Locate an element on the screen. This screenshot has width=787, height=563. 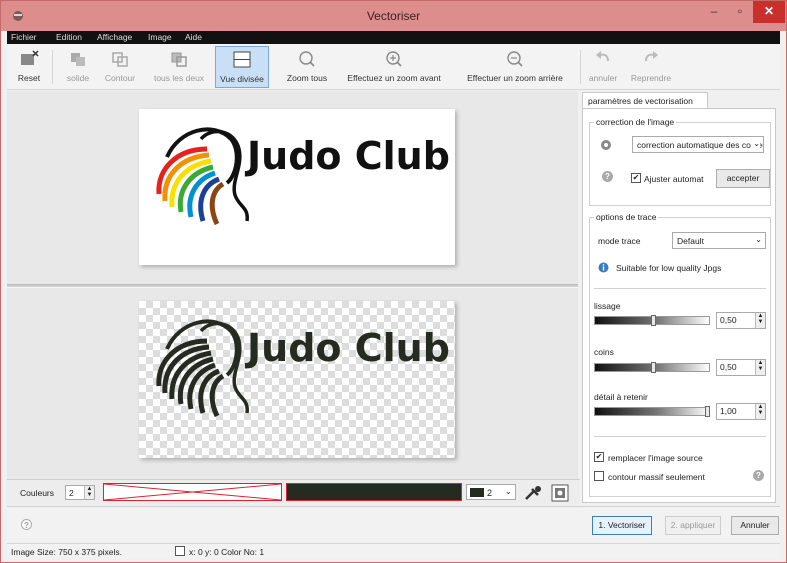
reset-label: Reset is located at coordinates (29, 78).